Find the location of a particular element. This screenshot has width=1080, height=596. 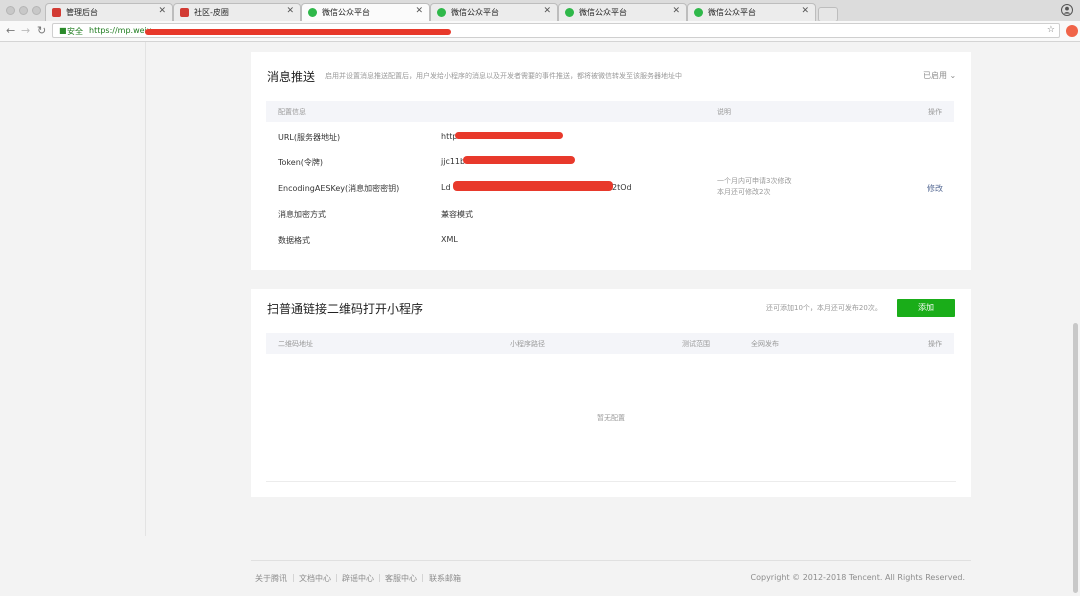

token-value: jjc11b is located at coordinates (453, 161).